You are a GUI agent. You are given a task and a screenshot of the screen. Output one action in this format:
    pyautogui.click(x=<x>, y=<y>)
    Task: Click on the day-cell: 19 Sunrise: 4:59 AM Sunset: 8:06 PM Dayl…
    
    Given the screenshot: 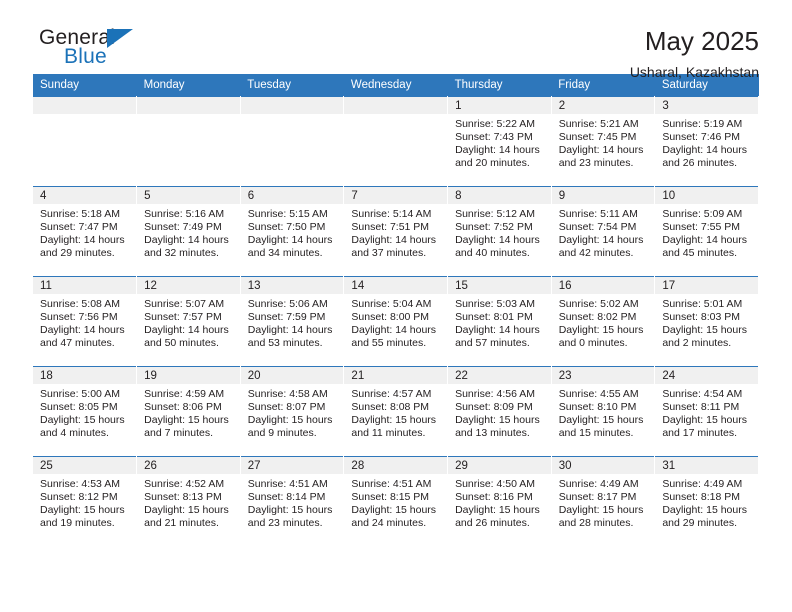 What is the action you would take?
    pyautogui.click(x=188, y=411)
    